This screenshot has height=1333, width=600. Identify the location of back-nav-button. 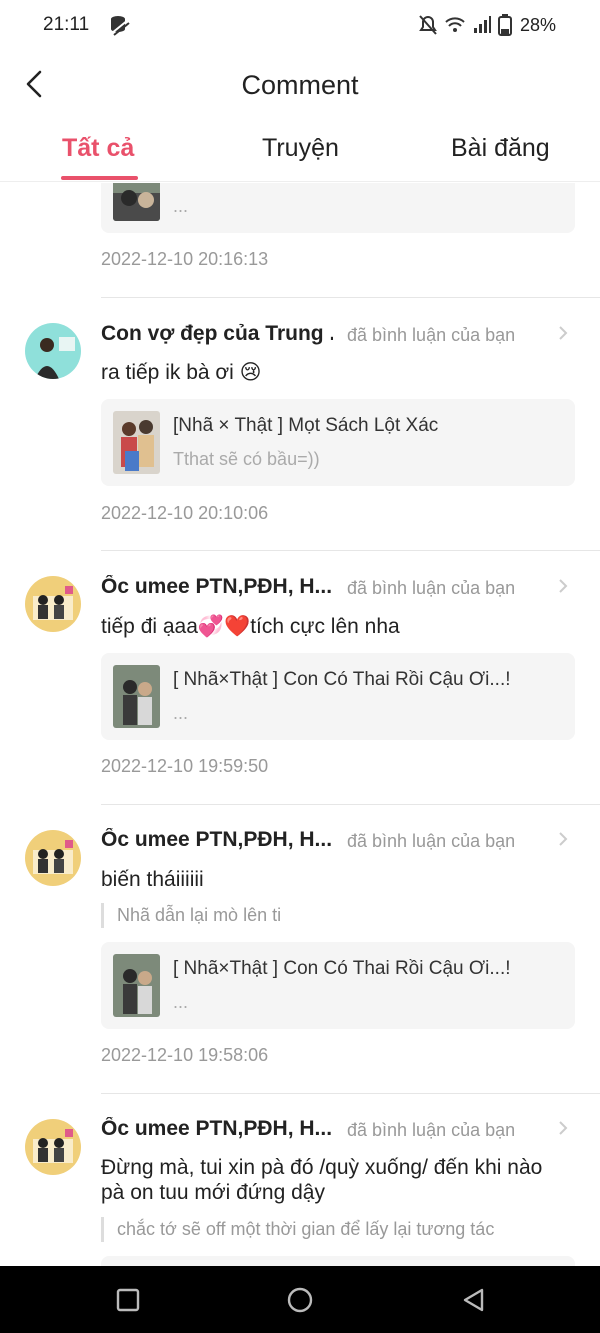
(474, 1300).